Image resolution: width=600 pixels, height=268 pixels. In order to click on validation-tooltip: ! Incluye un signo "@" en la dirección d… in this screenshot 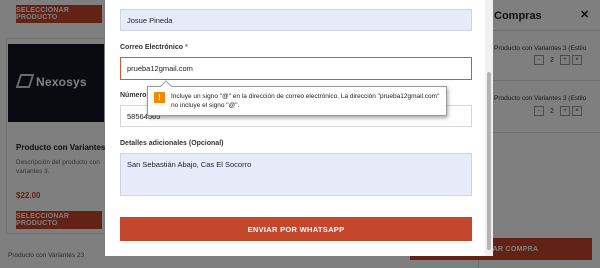, I will do `click(297, 98)`.